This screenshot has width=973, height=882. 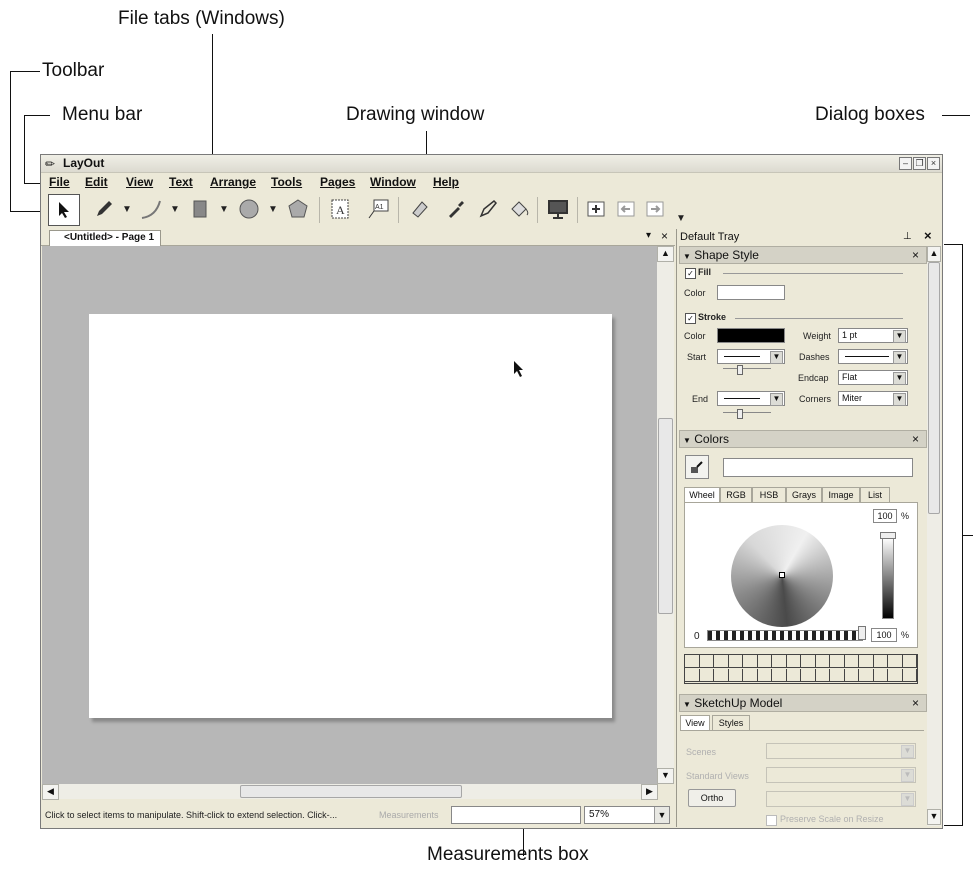 I want to click on previous-page-icon, so click(x=626, y=209).